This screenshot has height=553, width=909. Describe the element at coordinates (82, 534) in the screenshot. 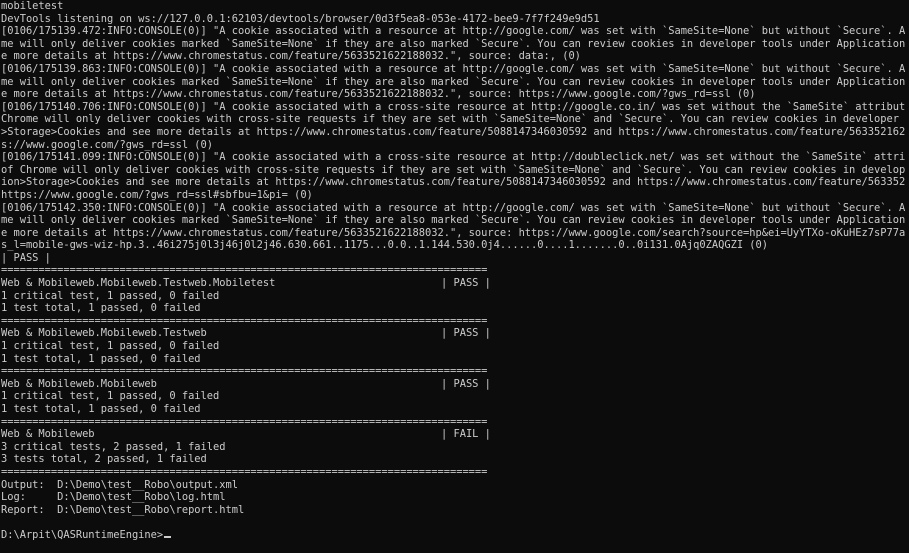

I see `command-prompt: D:\Arpit\QASRuntimeEngine>` at that location.